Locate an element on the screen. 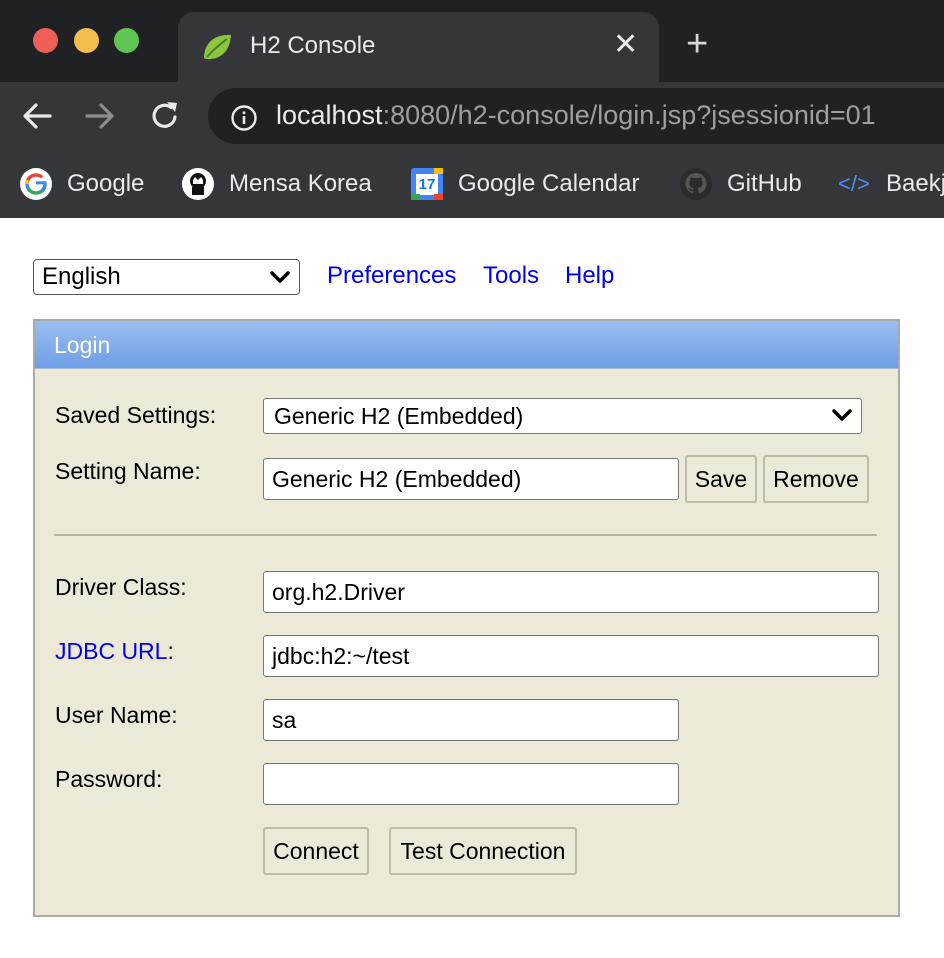 The height and width of the screenshot is (958, 944). saved-settings-select: Generic H2 (Embedded) is located at coordinates (562, 416).